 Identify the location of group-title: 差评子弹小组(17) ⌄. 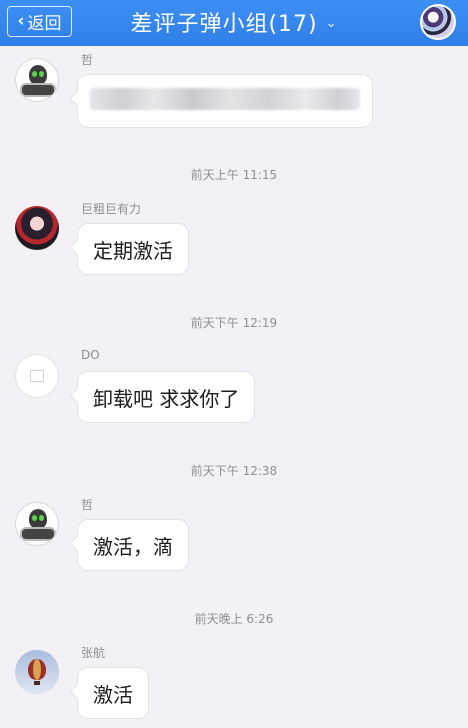
(234, 22).